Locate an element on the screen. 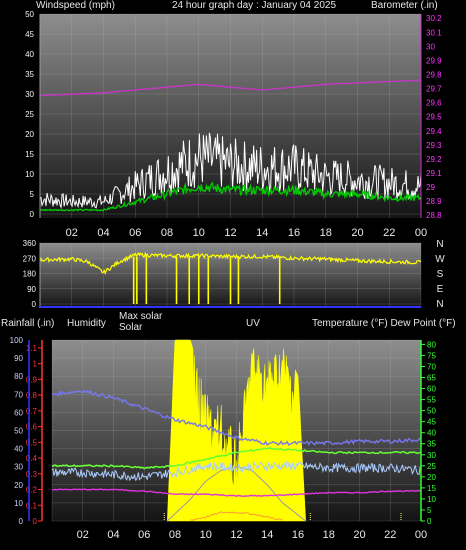 Image resolution: width=466 pixels, height=550 pixels. rain-tick-label: 0.6 is located at coordinates (32, 427).